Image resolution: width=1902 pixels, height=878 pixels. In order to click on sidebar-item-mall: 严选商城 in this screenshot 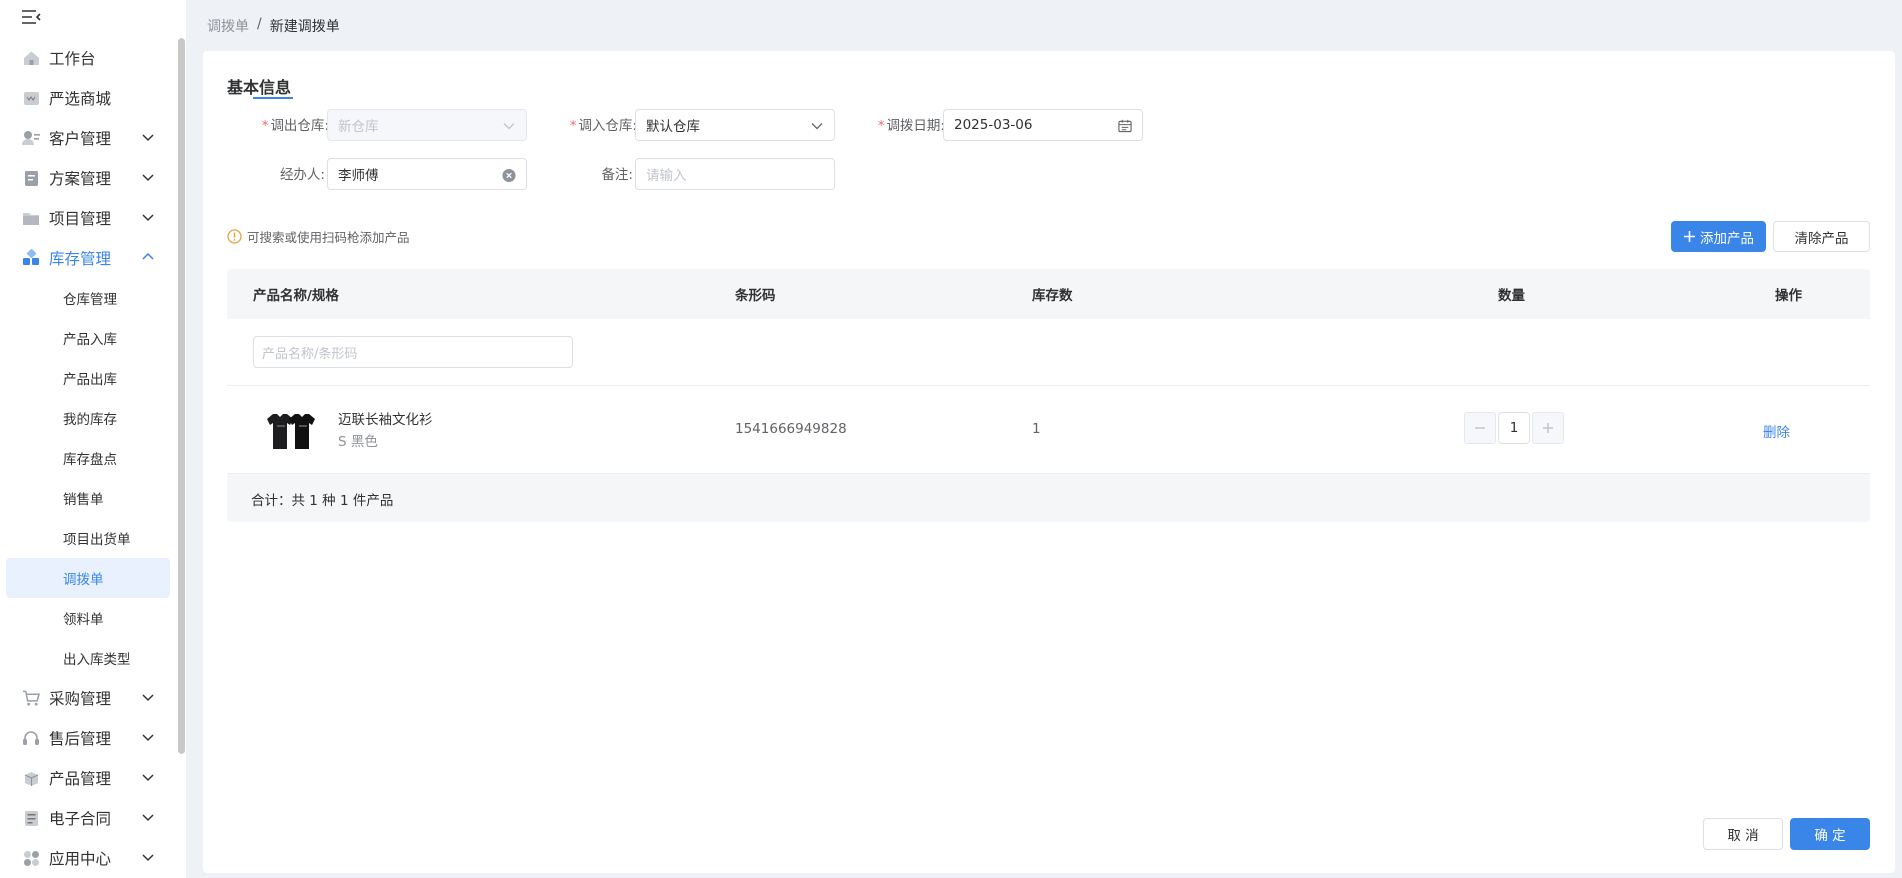, I will do `click(88, 98)`.